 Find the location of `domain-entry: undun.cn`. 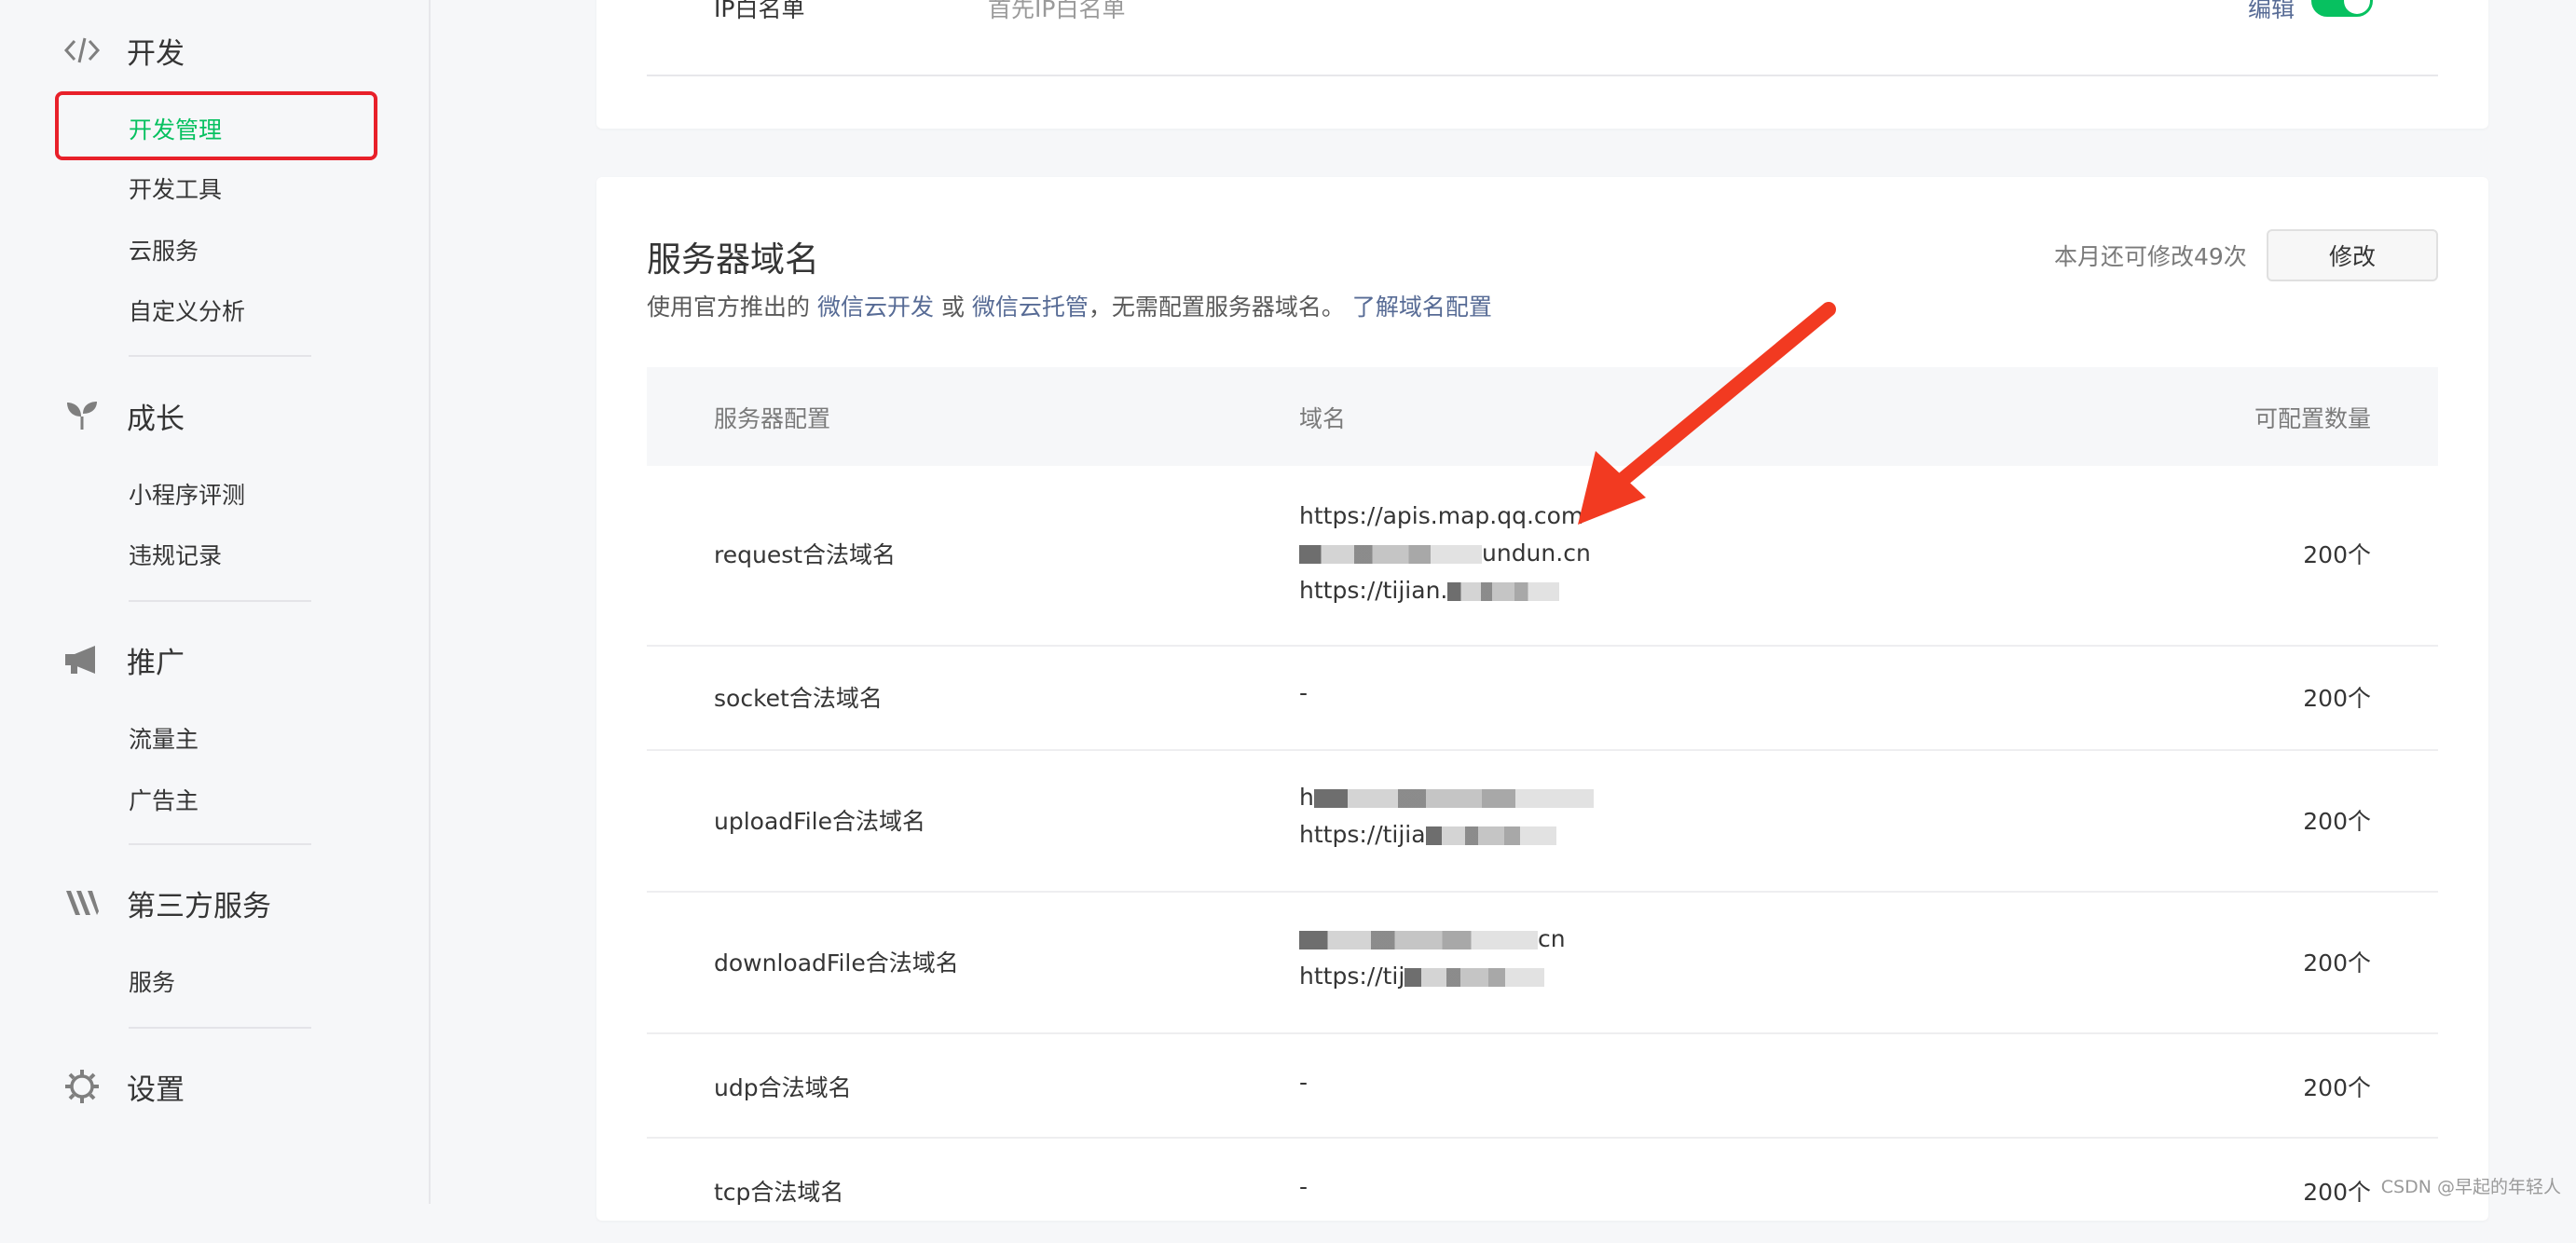

domain-entry: undun.cn is located at coordinates (1445, 553).